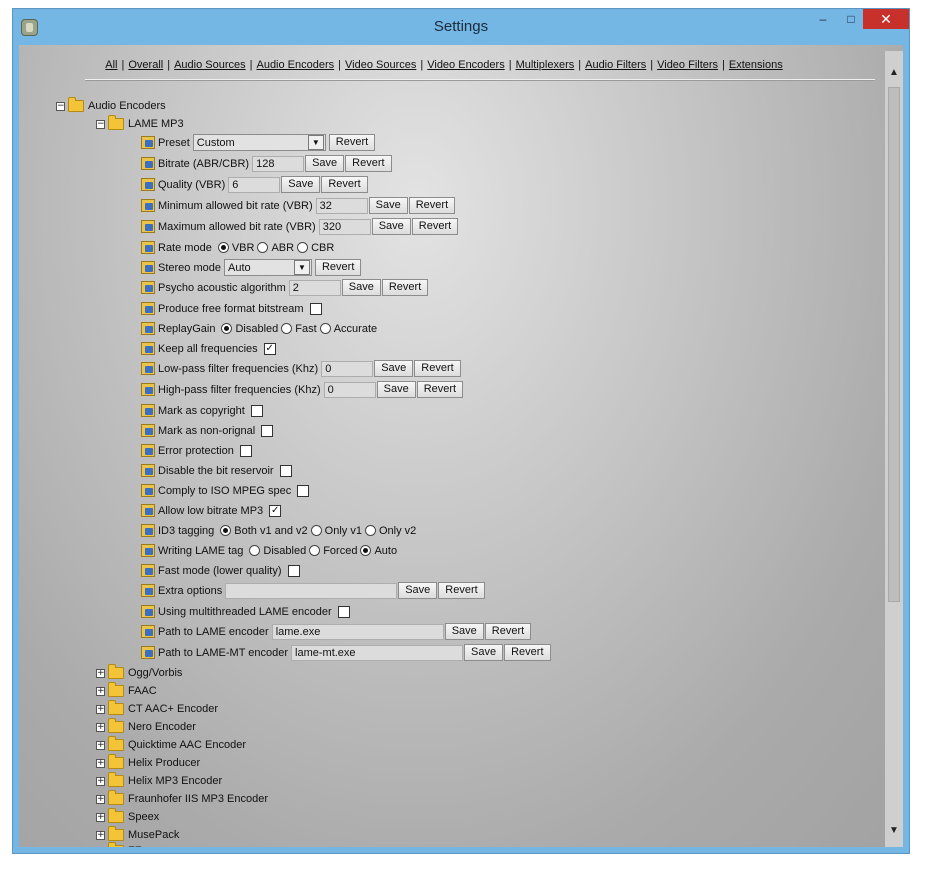  I want to click on radio-abr, so click(263, 247).